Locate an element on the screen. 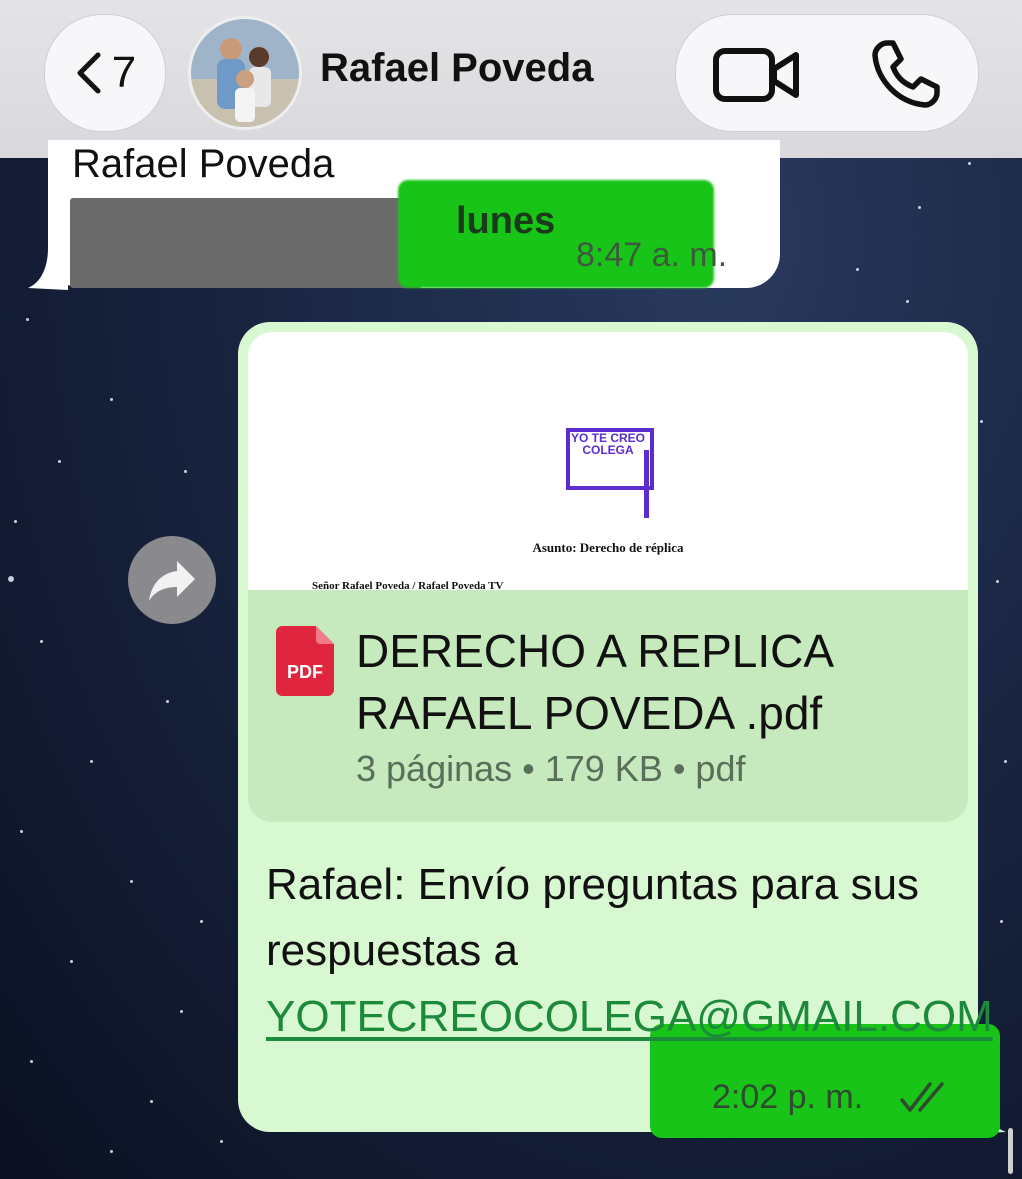  forward-arrow-icon is located at coordinates (172, 581).